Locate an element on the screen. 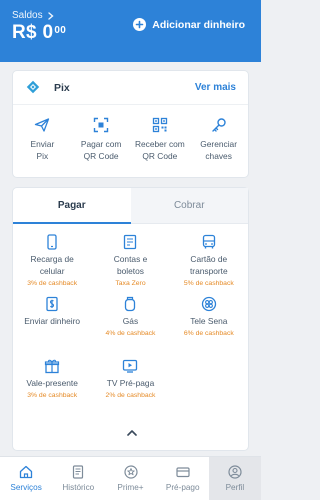 This screenshot has width=320, height=500. balance-amount: R$ 000 is located at coordinates (39, 33).